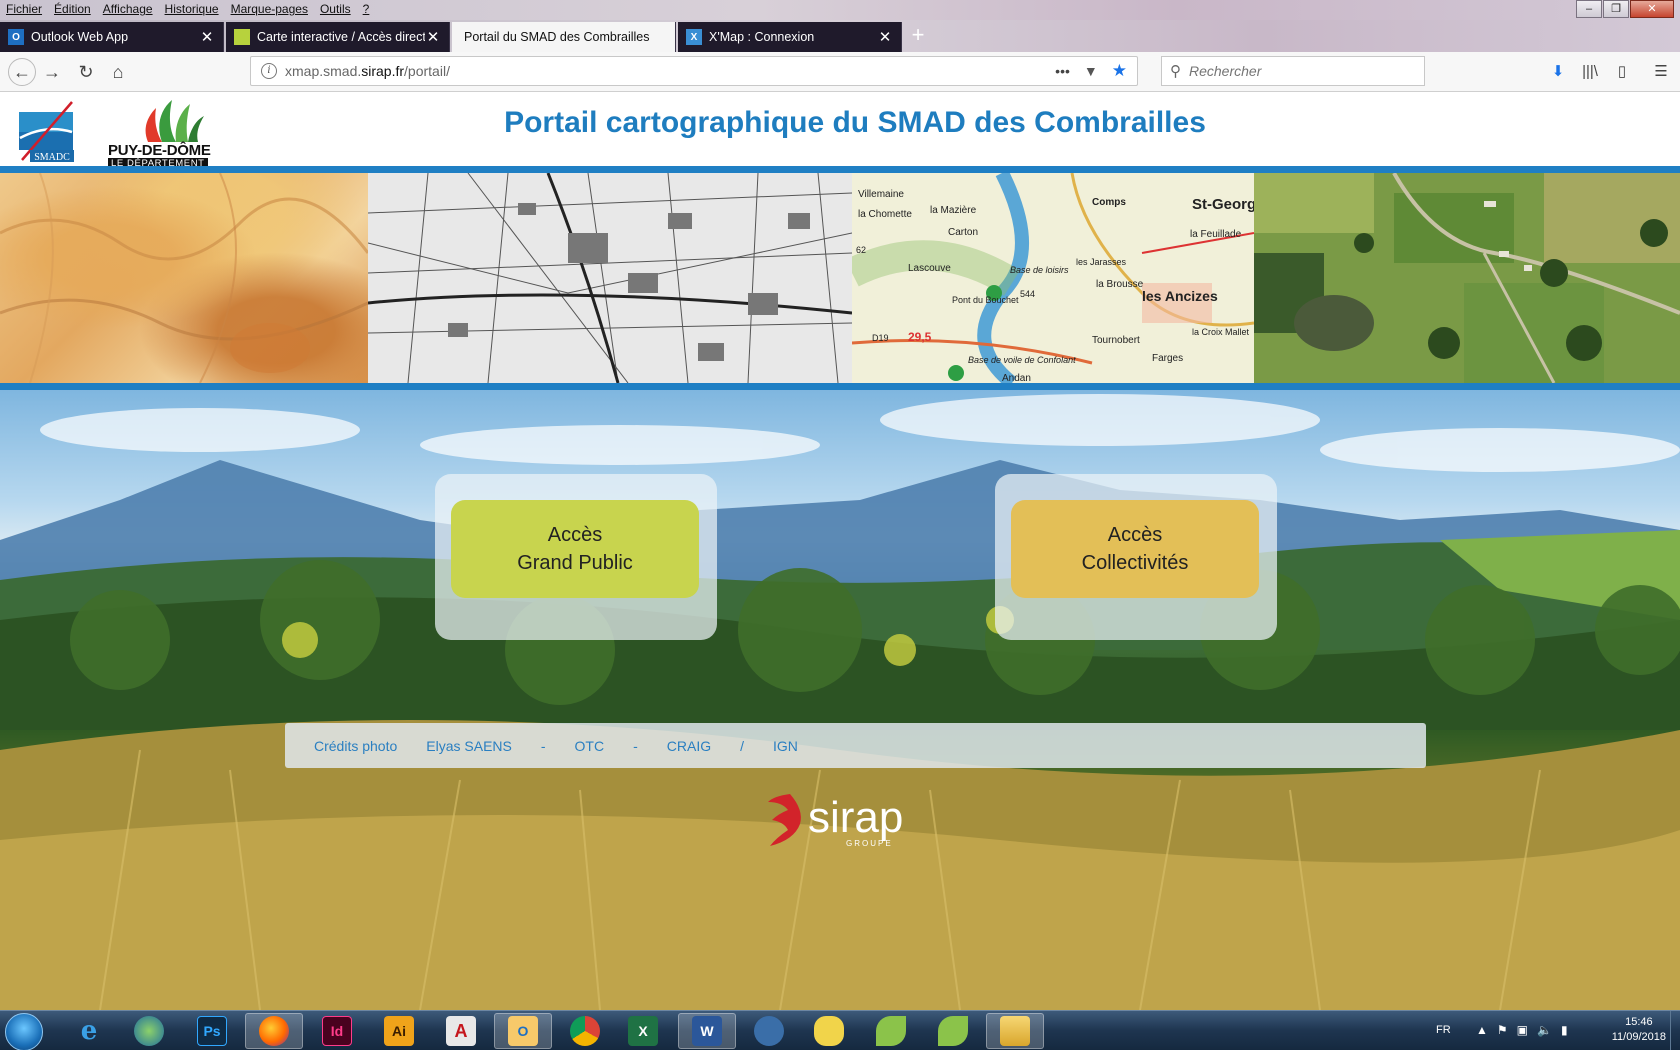 The image size is (1680, 1050). I want to click on outlook-icon: O, so click(523, 1031).